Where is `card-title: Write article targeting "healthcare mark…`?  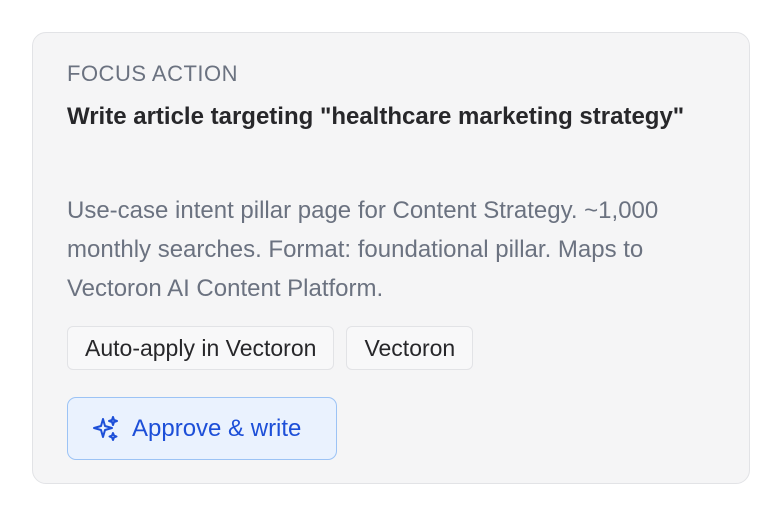 card-title: Write article targeting "healthcare mark… is located at coordinates (376, 116).